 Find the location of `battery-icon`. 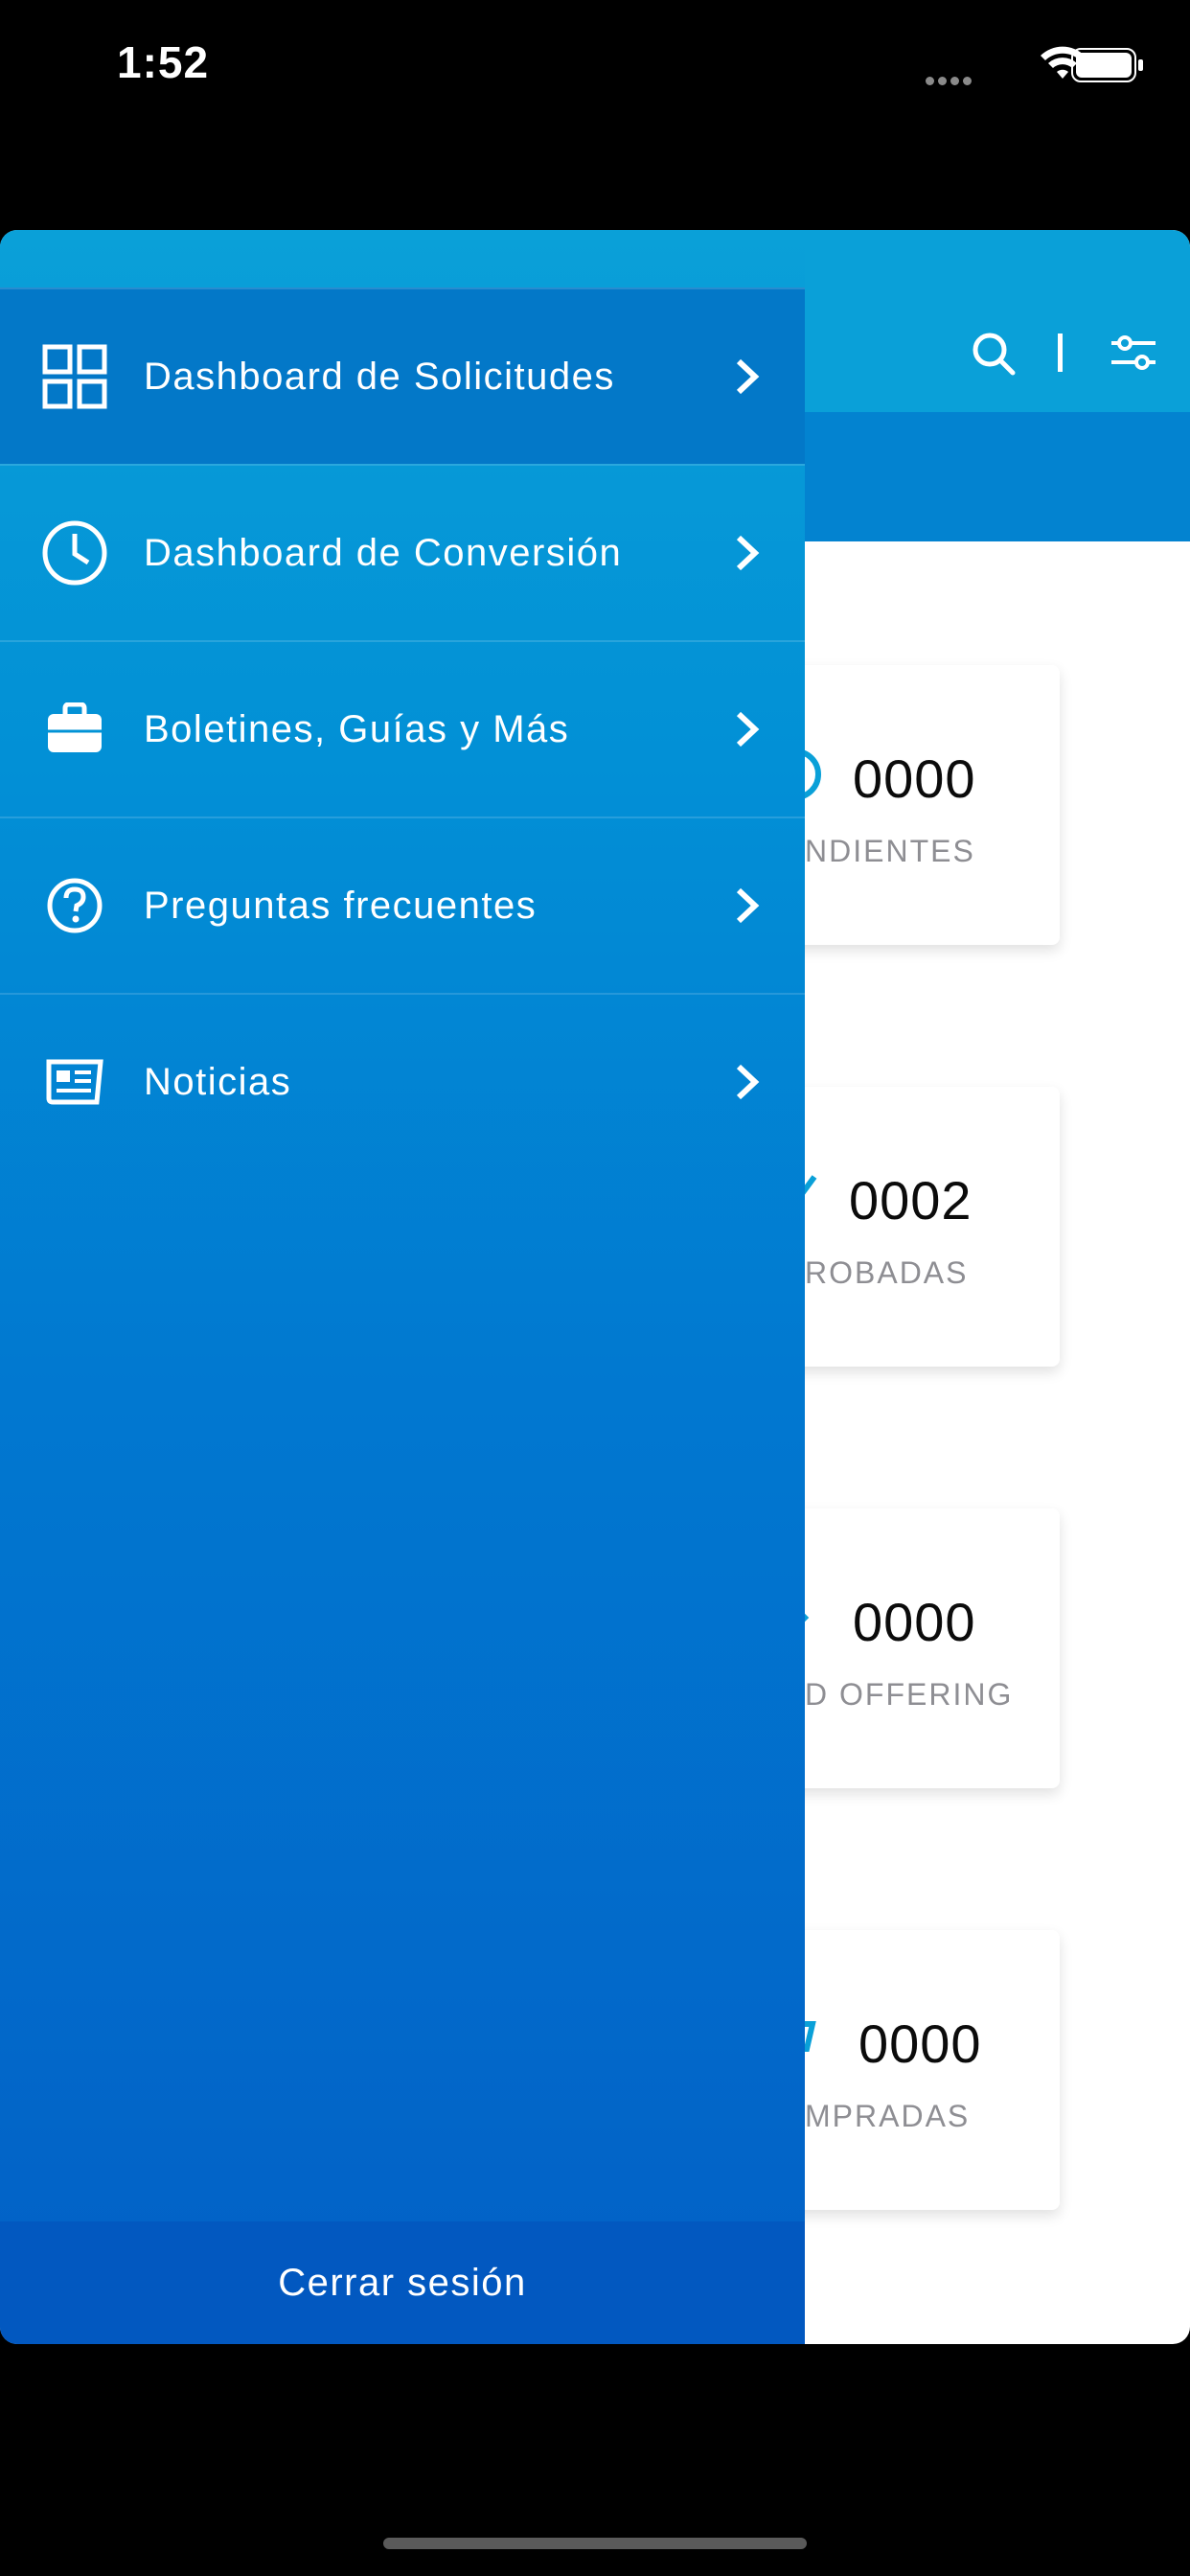

battery-icon is located at coordinates (1107, 65).